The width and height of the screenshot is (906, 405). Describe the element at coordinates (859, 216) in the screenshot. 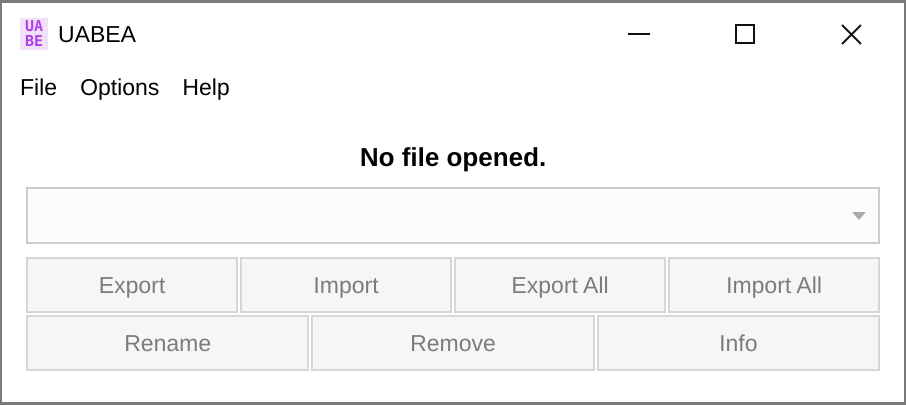

I see `dropdown-caret-icon` at that location.